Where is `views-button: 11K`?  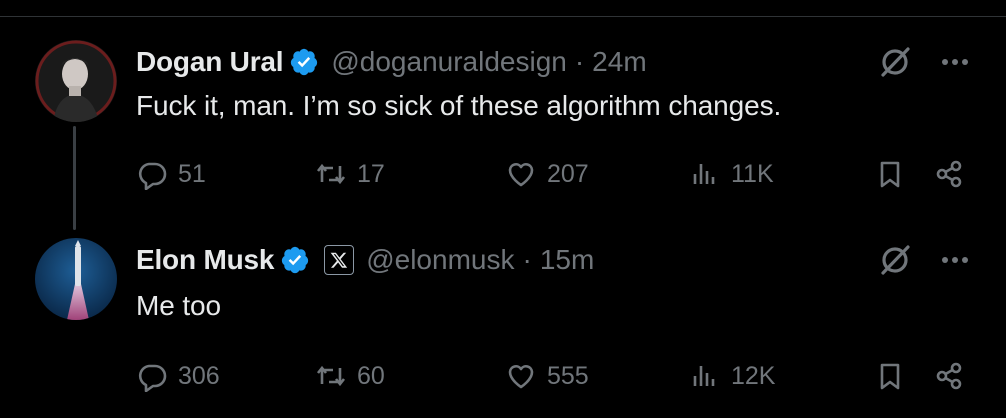 views-button: 11K is located at coordinates (731, 174).